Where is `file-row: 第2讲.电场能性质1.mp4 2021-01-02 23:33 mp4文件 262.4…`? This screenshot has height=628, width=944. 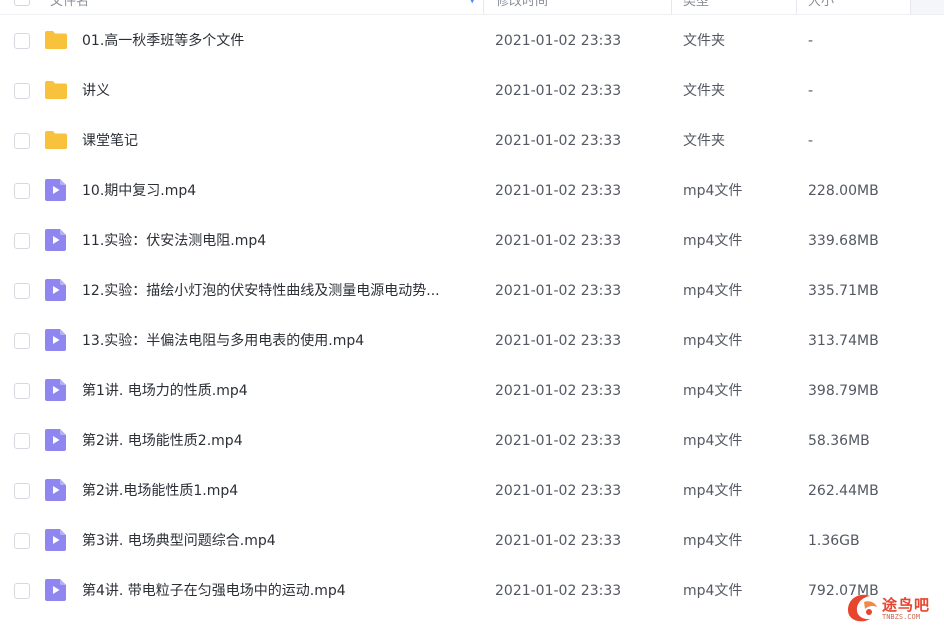
file-row: 第2讲.电场能性质1.mp4 2021-01-02 23:33 mp4文件 262.4… is located at coordinates (472, 491).